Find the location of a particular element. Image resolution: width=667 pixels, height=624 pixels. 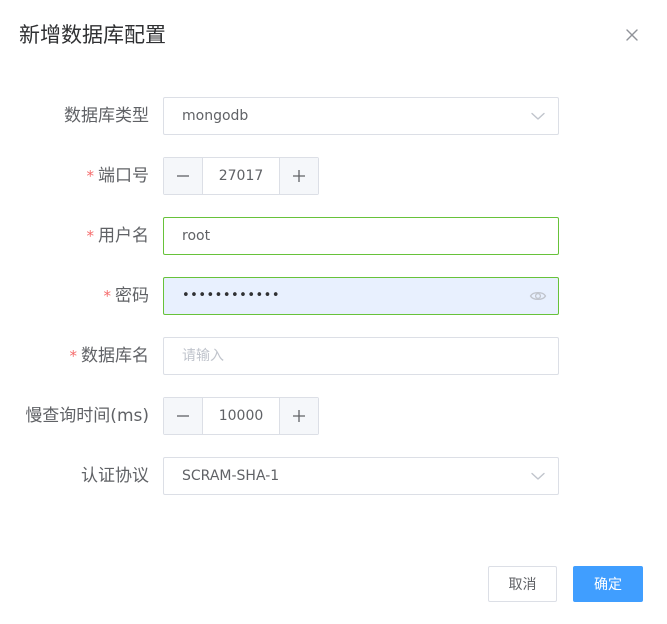

db-type-label: 数据库类型 is located at coordinates (106, 116).